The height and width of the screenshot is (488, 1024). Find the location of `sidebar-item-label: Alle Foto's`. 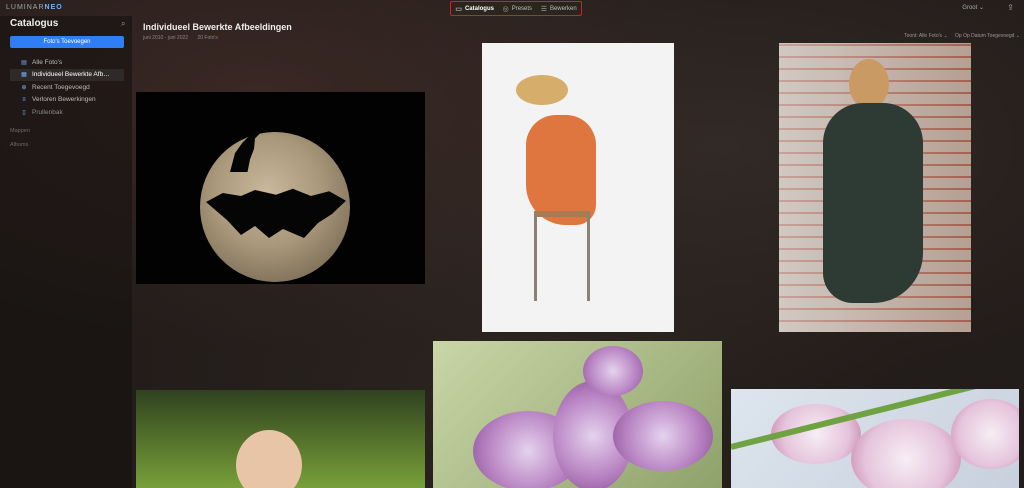

sidebar-item-label: Alle Foto's is located at coordinates (47, 62).